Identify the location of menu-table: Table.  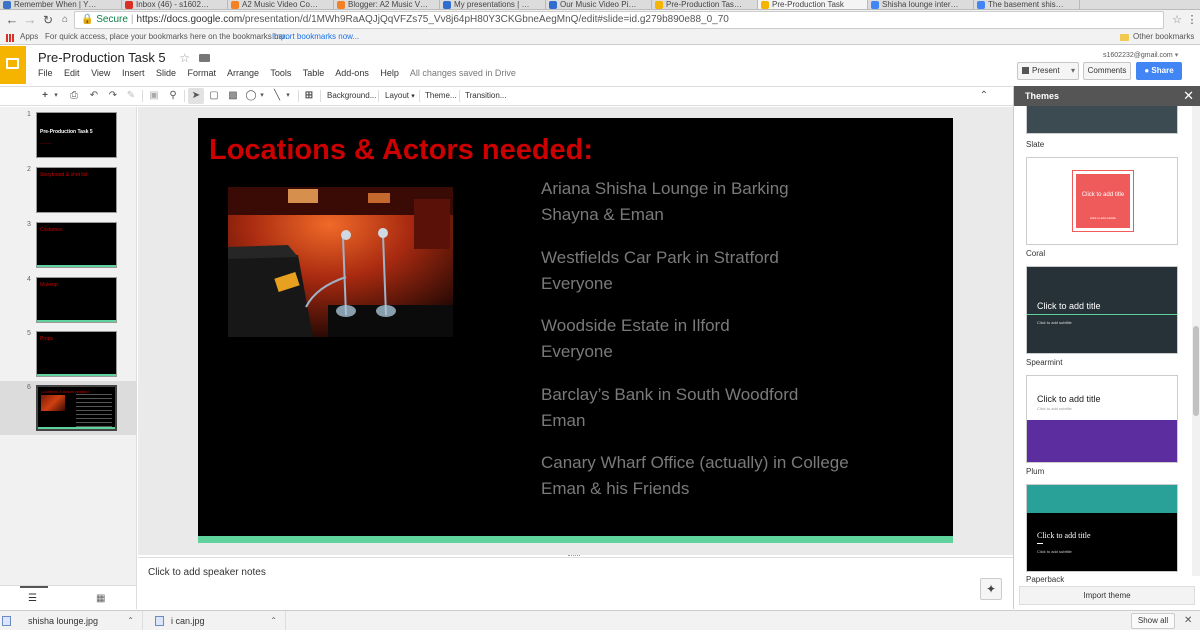
(314, 73).